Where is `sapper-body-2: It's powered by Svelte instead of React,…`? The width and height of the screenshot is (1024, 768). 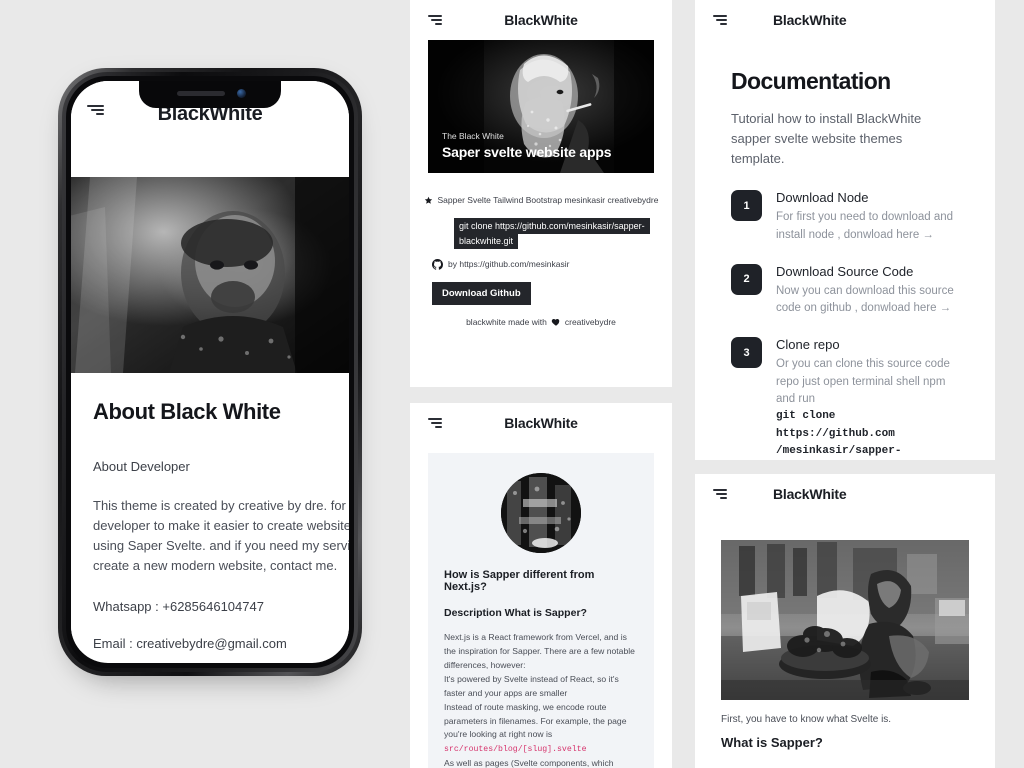
sapper-body-2: It's powered by Svelte instead of React,… is located at coordinates (531, 685).